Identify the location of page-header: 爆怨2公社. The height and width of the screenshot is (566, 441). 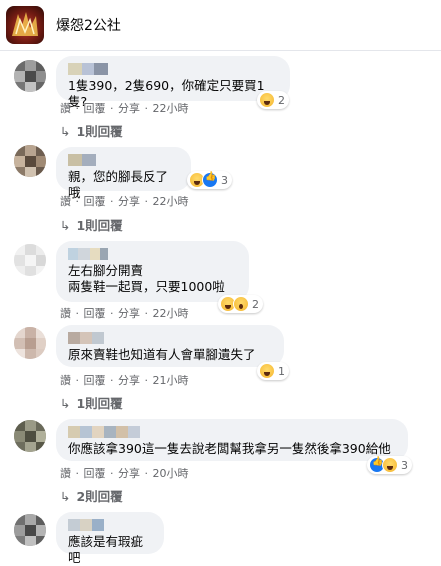
(220, 25).